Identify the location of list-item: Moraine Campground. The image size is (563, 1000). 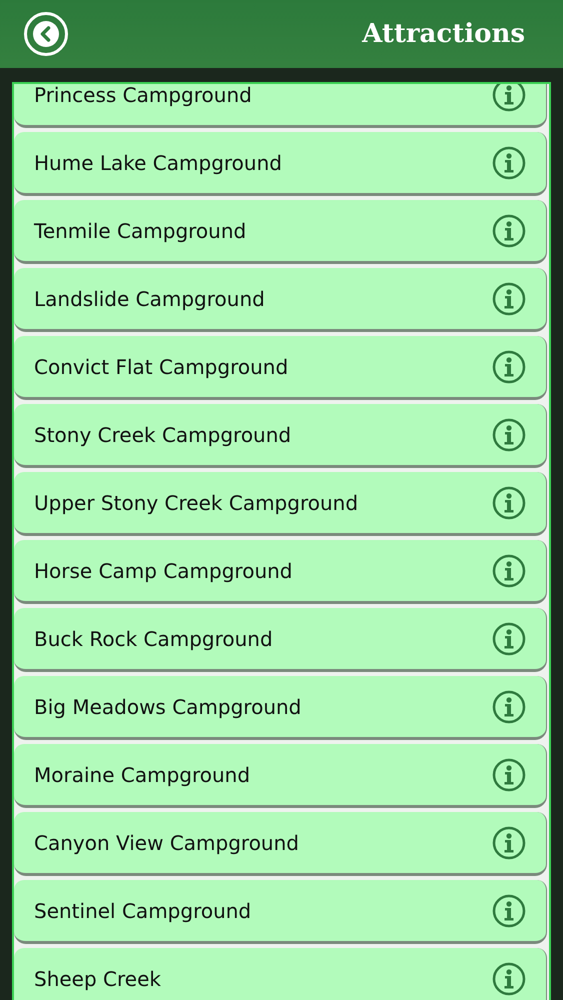
(280, 776).